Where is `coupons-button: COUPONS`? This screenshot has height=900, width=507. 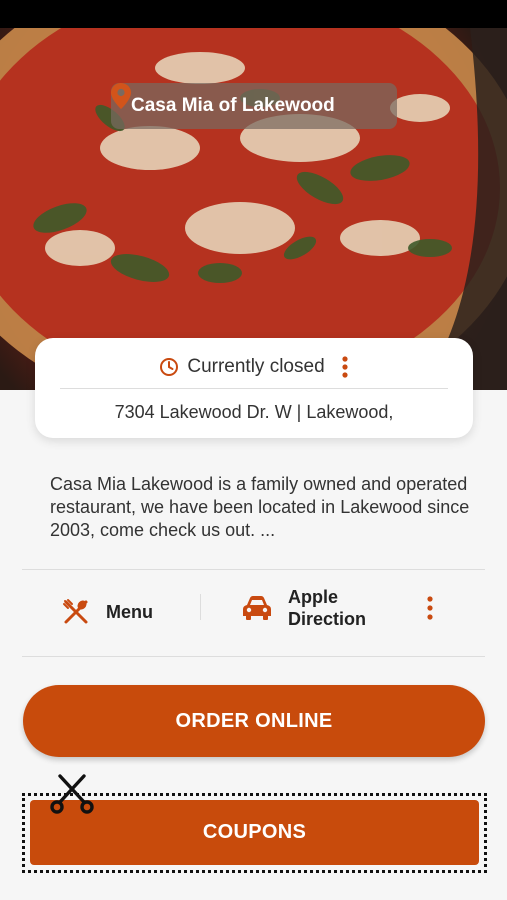 coupons-button: COUPONS is located at coordinates (254, 832).